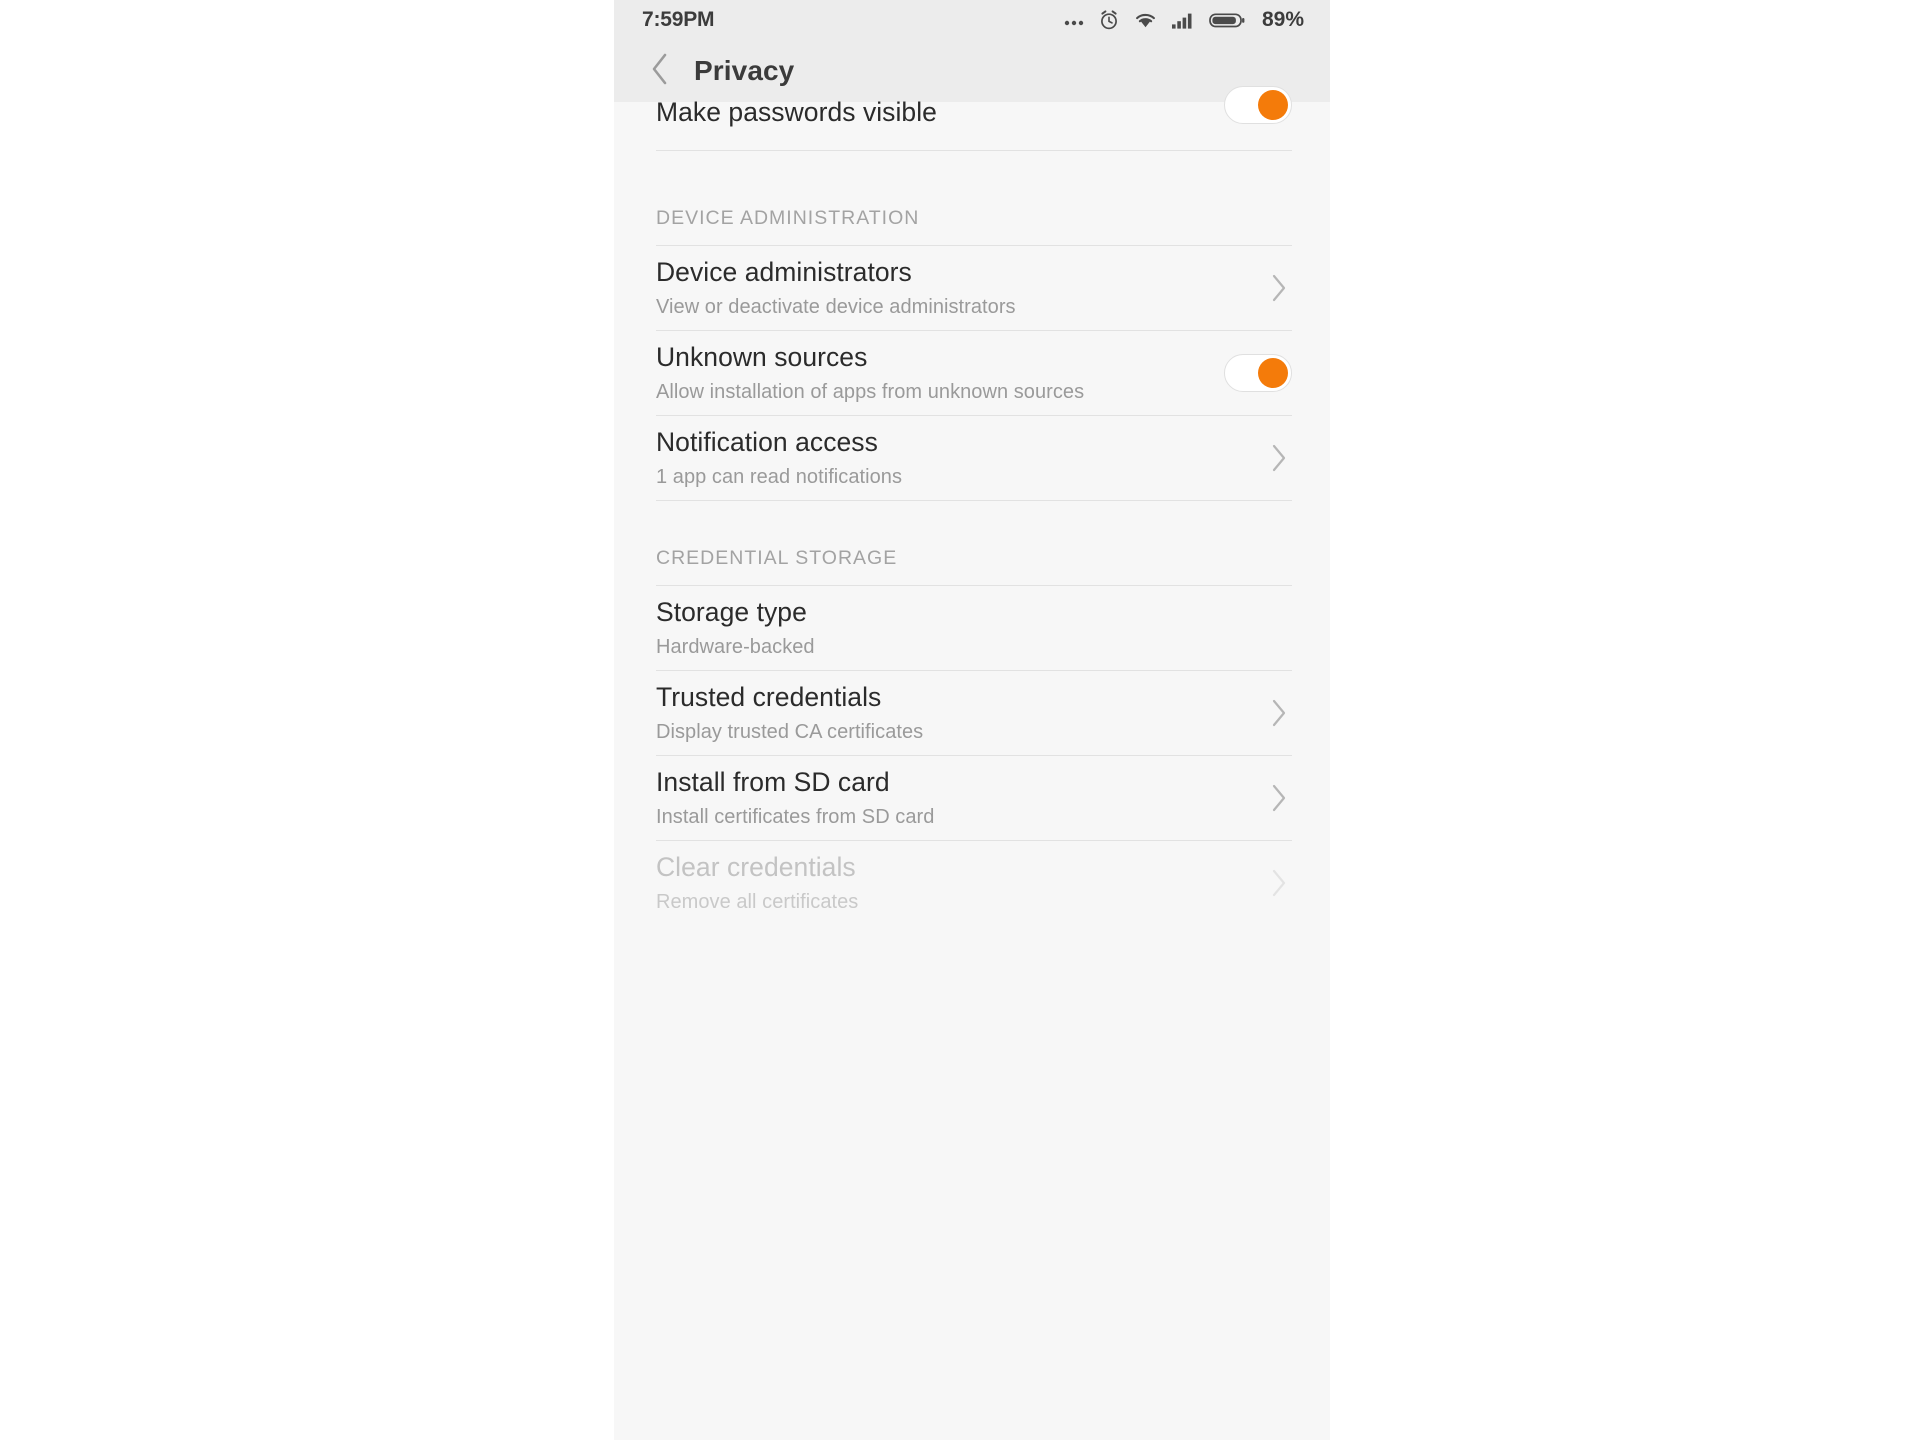 The height and width of the screenshot is (1440, 1920). Describe the element at coordinates (972, 20) in the screenshot. I see `status-bar: 7:59PM 89%` at that location.